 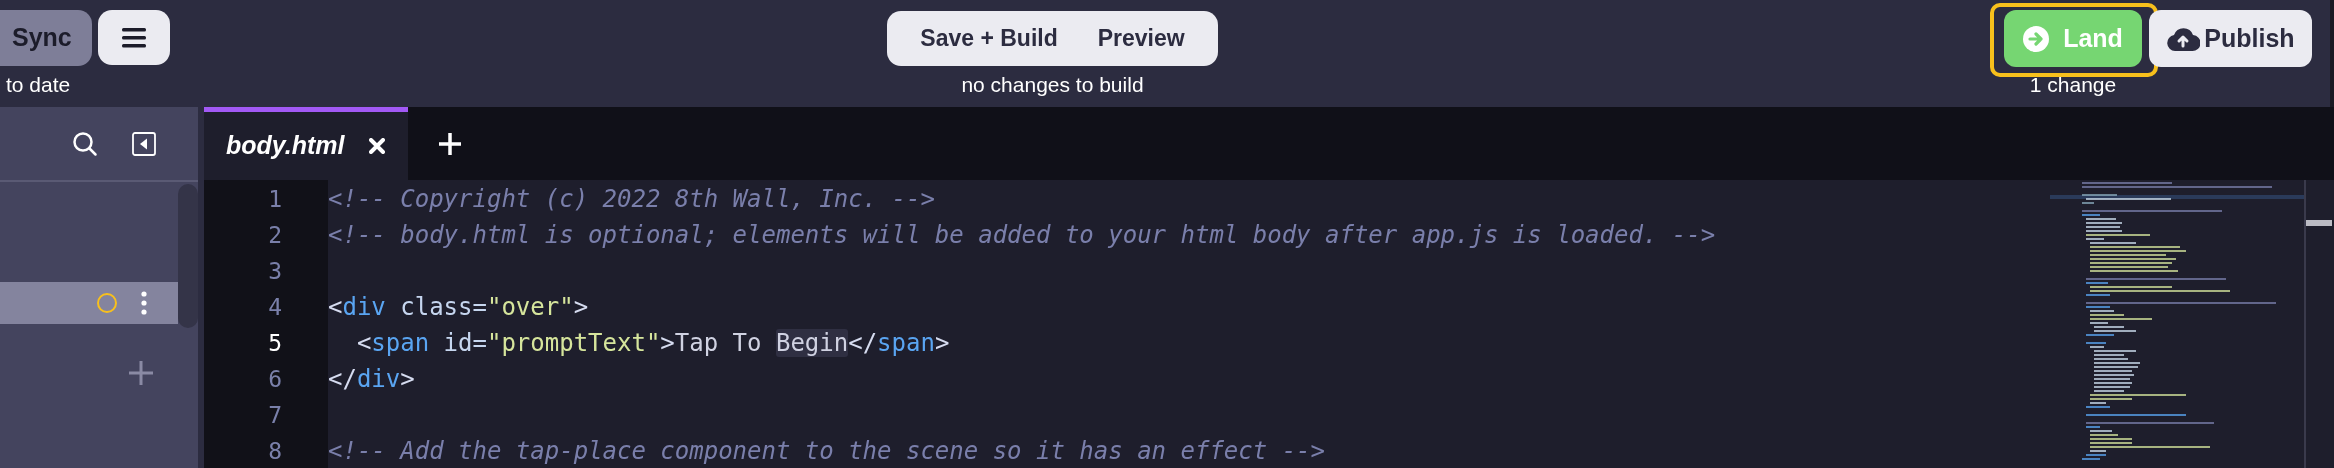 I want to click on line-number: 1, so click(x=275, y=199).